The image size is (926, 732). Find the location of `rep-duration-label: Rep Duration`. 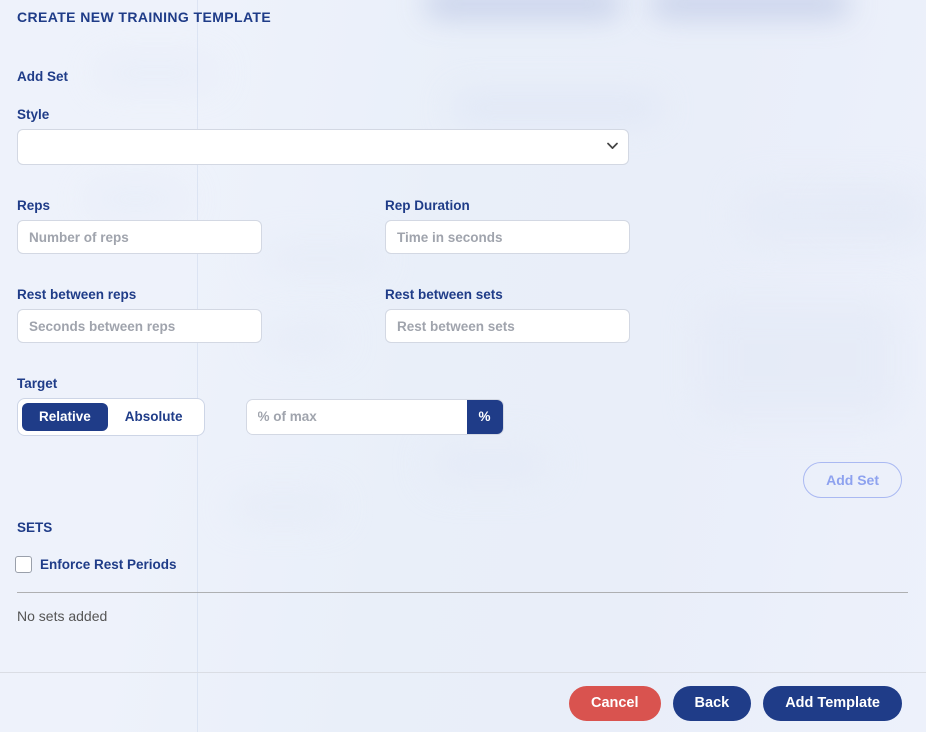

rep-duration-label: Rep Duration is located at coordinates (427, 205).